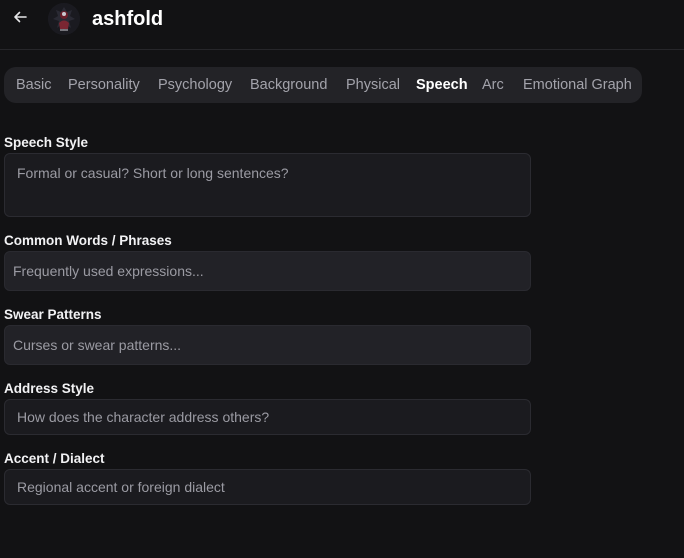  What do you see at coordinates (53, 314) in the screenshot?
I see `swear-patterns-label: Swear Patterns` at bounding box center [53, 314].